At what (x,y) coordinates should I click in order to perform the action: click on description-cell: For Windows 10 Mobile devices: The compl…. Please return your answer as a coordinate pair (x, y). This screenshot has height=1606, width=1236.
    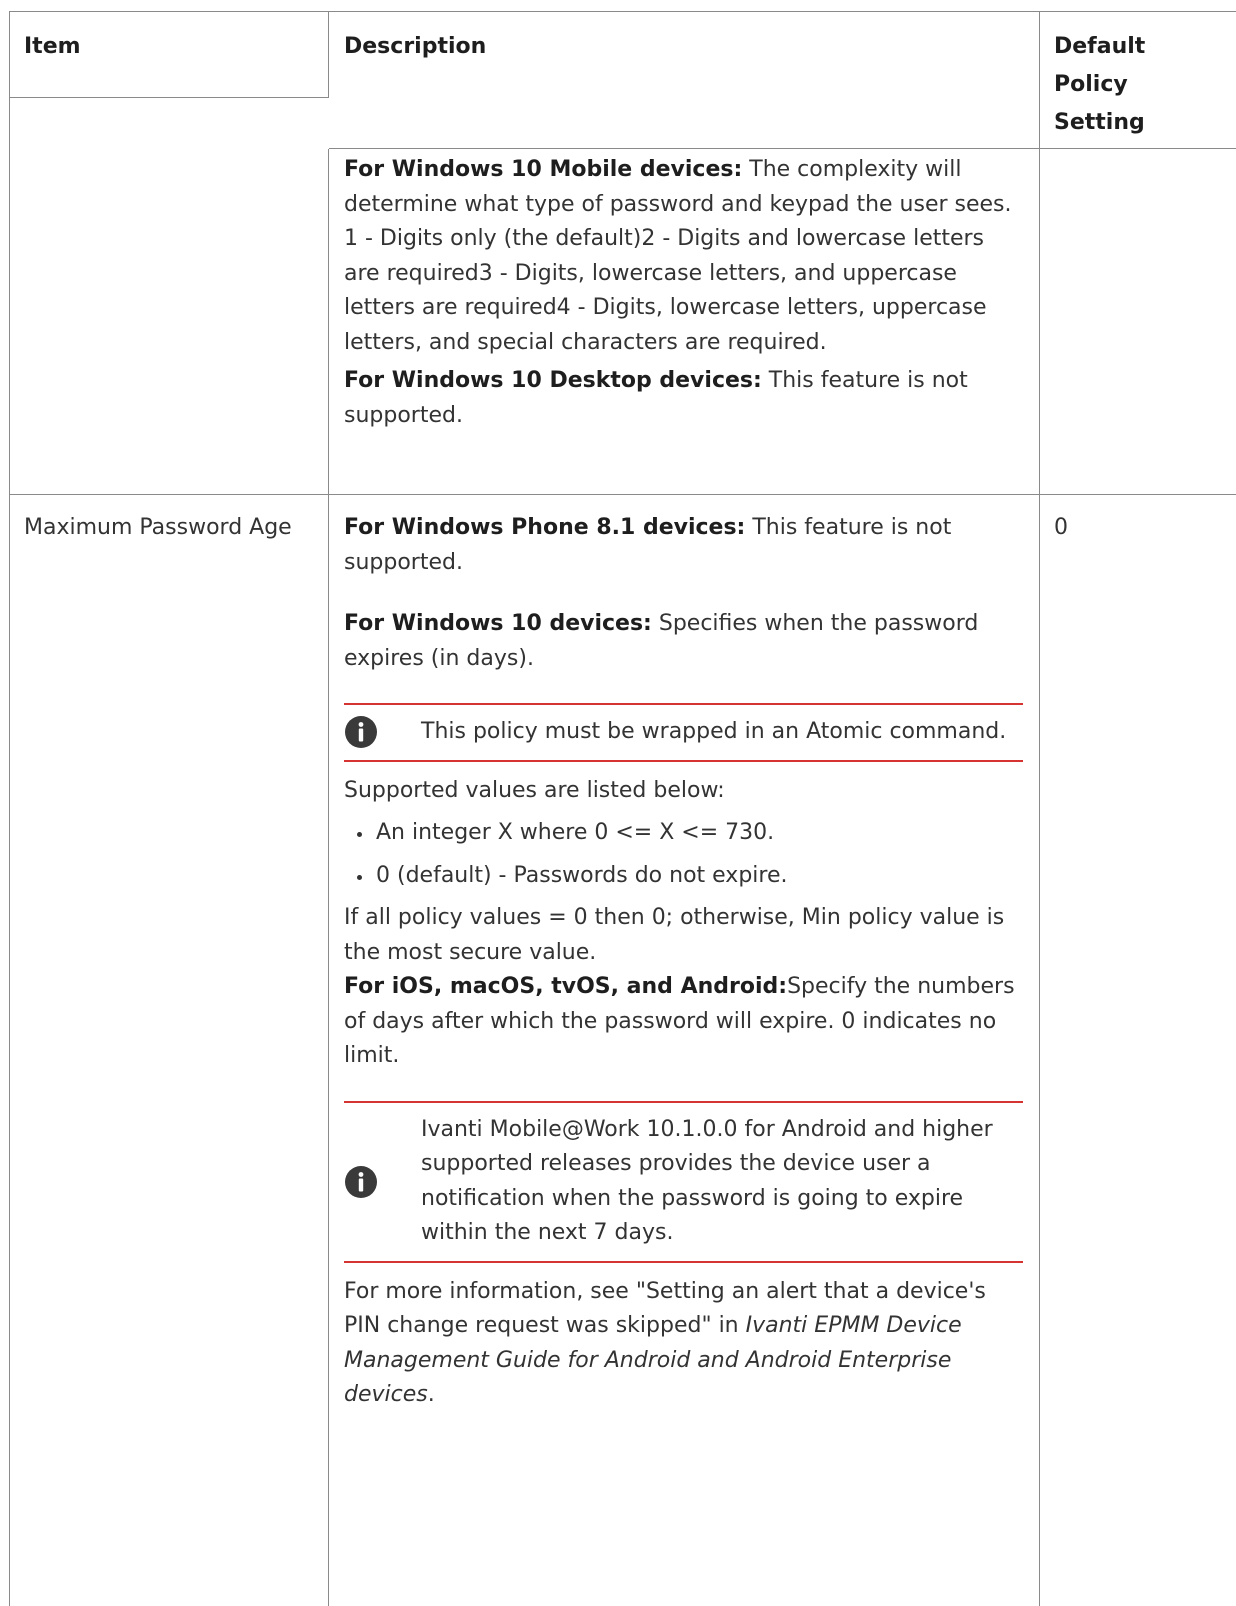
    Looking at the image, I should click on (684, 322).